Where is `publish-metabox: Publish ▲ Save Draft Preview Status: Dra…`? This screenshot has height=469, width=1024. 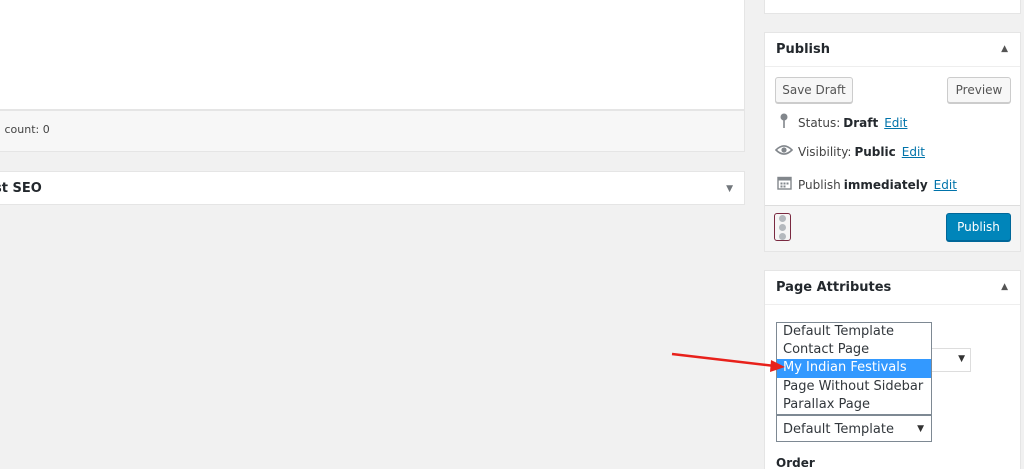 publish-metabox: Publish ▲ Save Draft Preview Status: Dra… is located at coordinates (892, 142).